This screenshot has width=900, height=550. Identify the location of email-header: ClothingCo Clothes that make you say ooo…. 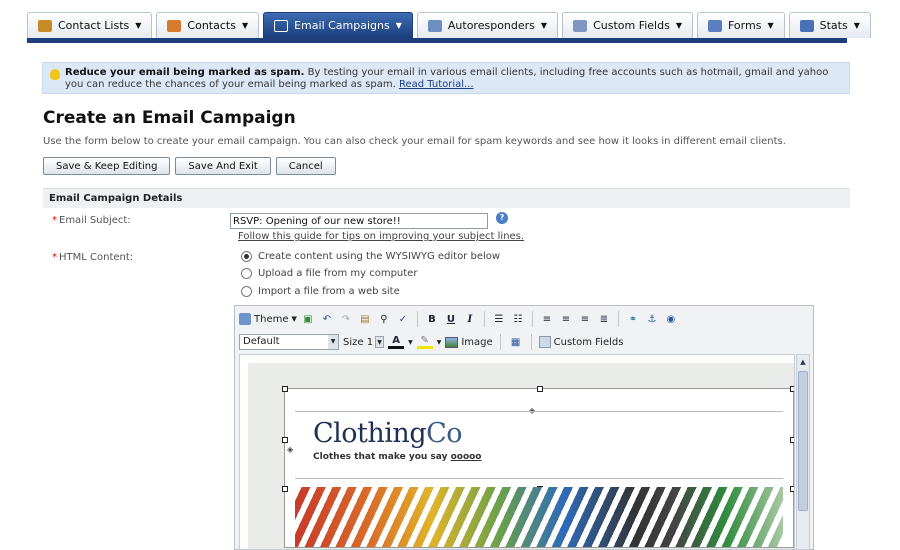
(539, 445).